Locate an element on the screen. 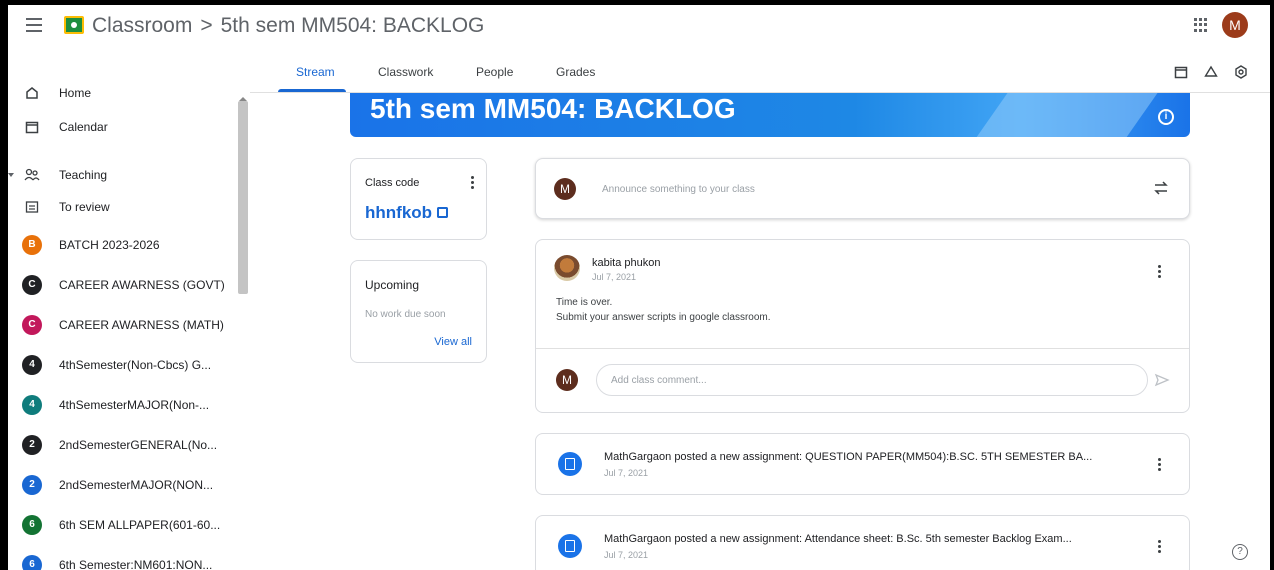 The width and height of the screenshot is (1274, 570). class-code-value: hhnfkob is located at coordinates (399, 212).